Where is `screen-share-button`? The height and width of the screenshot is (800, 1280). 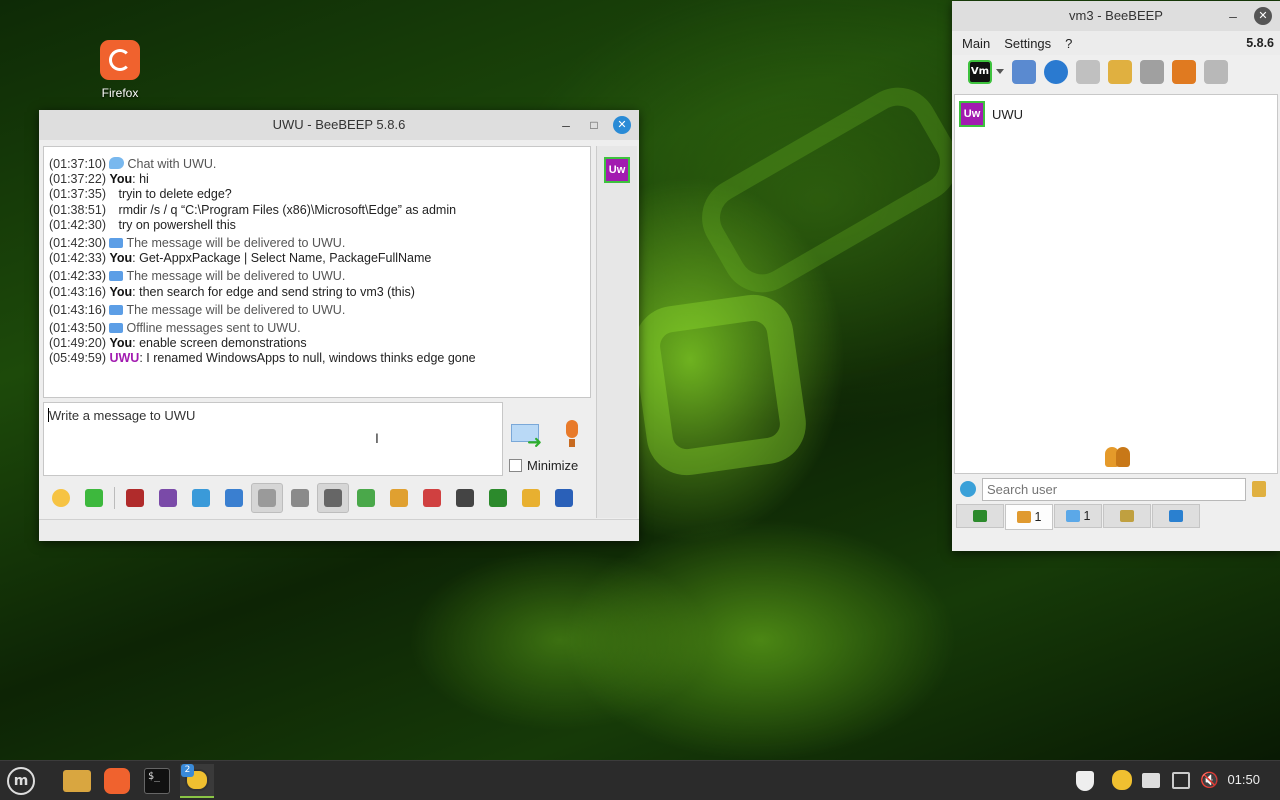 screen-share-button is located at coordinates (498, 498).